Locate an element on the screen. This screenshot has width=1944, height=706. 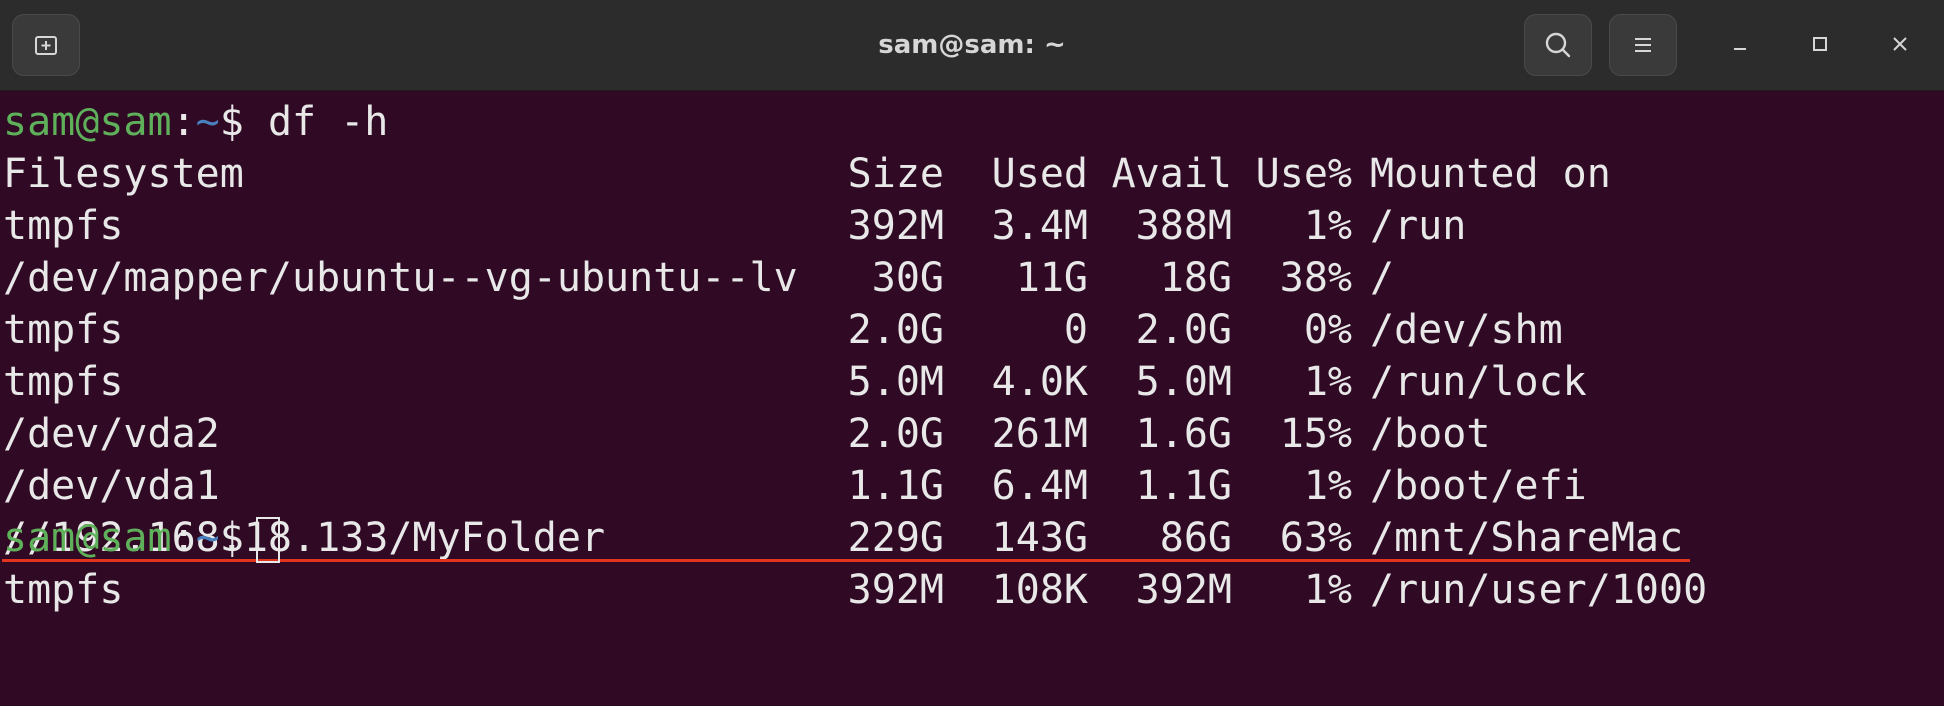
cell-filesystem: /dev/mapper/ubuntu--vg-ubuntu--lv is located at coordinates (400, 278).